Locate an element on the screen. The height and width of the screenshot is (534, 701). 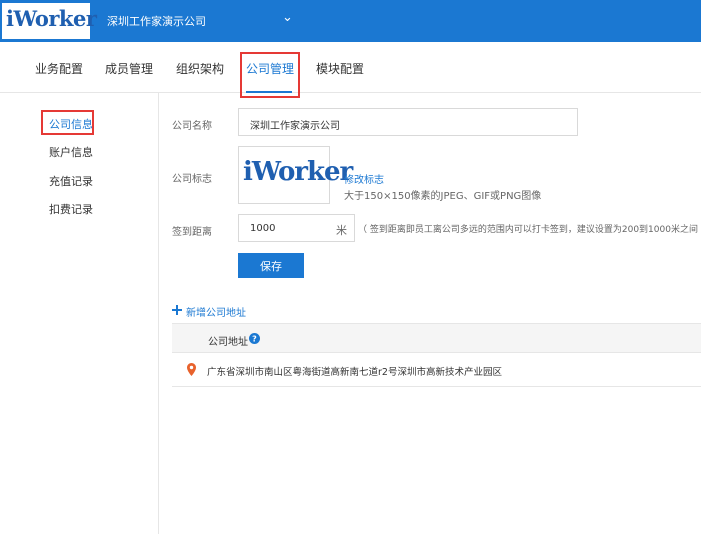
company-logo-text: iWorker is located at coordinates (298, 172).